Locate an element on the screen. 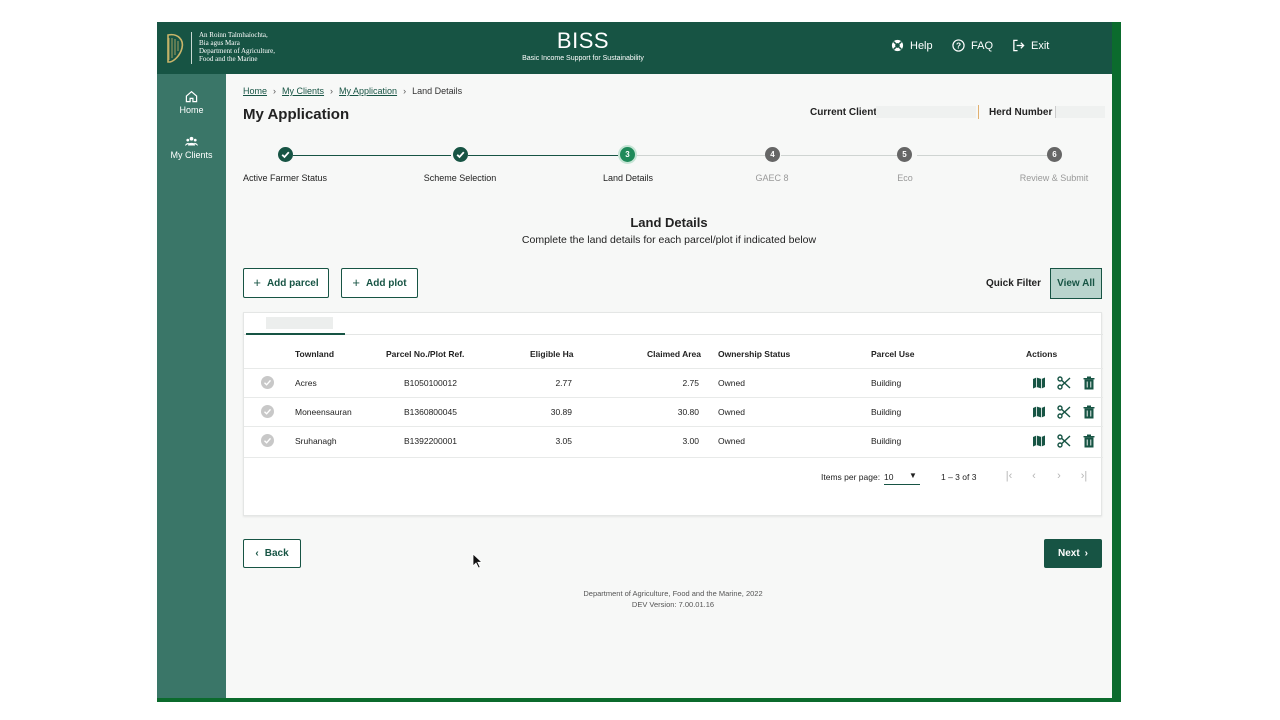 Image resolution: width=1280 pixels, height=720 pixels. tab-label-redacted is located at coordinates (299, 323).